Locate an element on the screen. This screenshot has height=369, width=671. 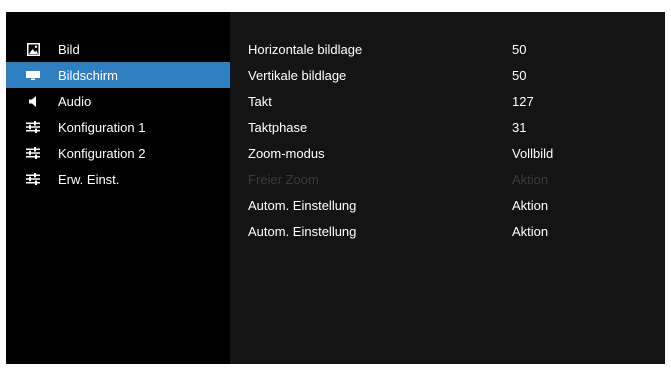
menu-item-label: Konfiguration 1 is located at coordinates (102, 127).